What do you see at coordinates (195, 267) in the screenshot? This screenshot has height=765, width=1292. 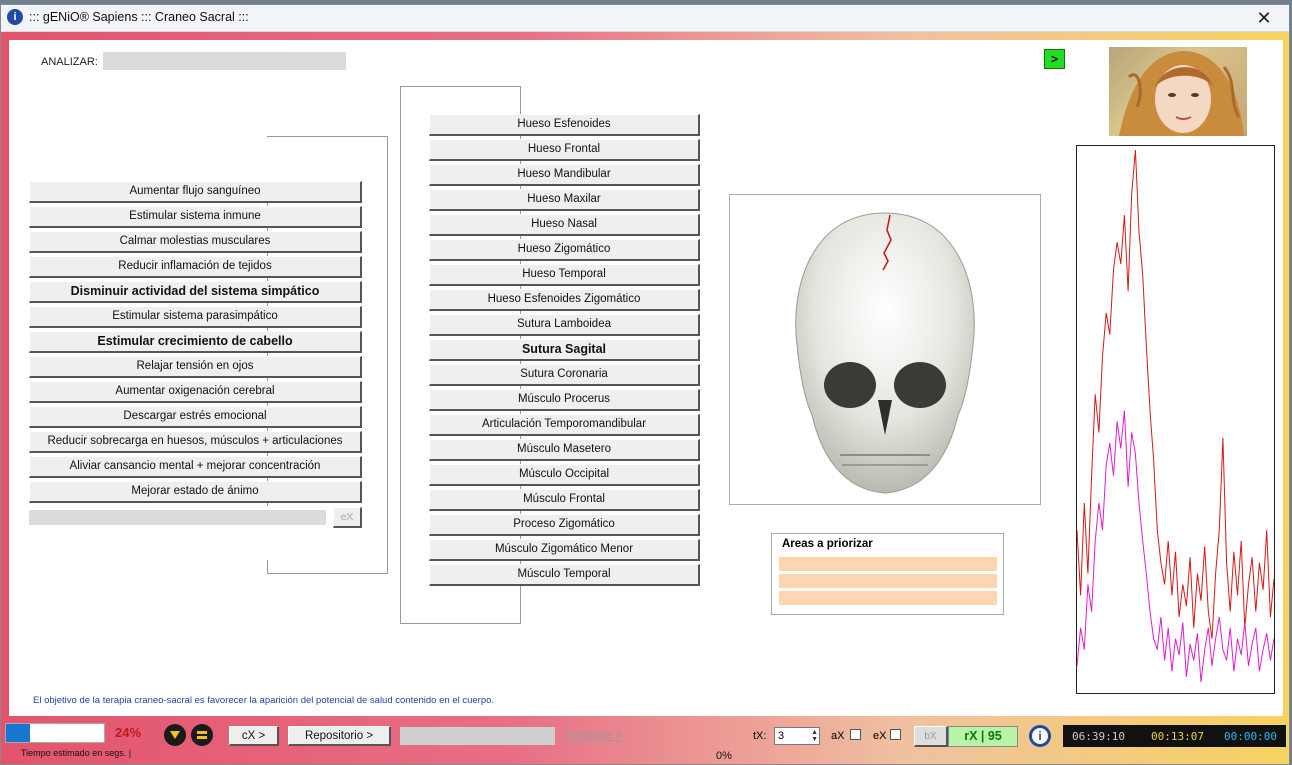 I see `left-action-button: Reducir inflamación de tejidos` at bounding box center [195, 267].